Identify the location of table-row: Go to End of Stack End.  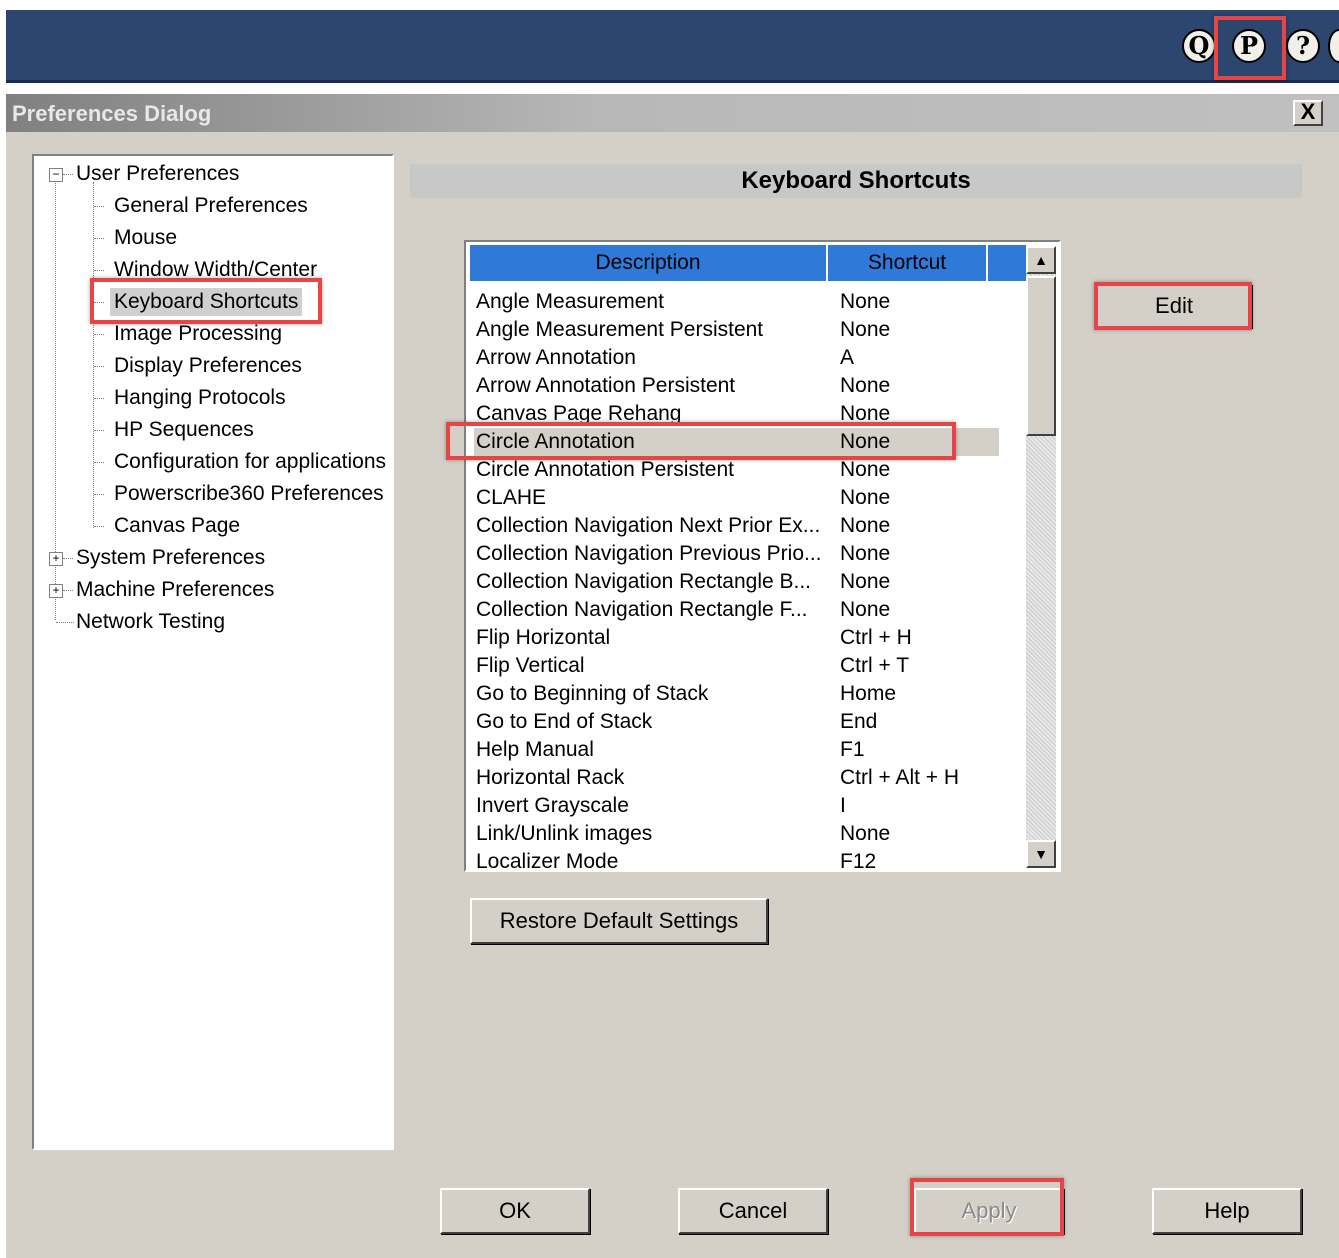
(736, 722).